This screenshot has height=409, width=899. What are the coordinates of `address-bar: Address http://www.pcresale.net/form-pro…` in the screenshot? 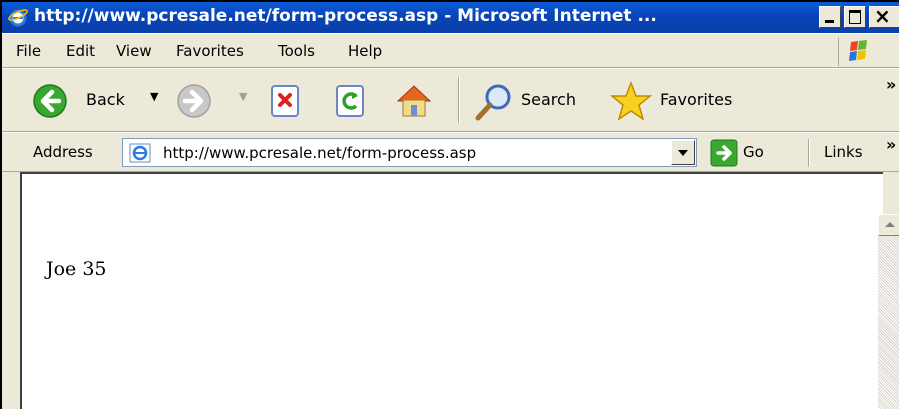 It's located at (450, 152).